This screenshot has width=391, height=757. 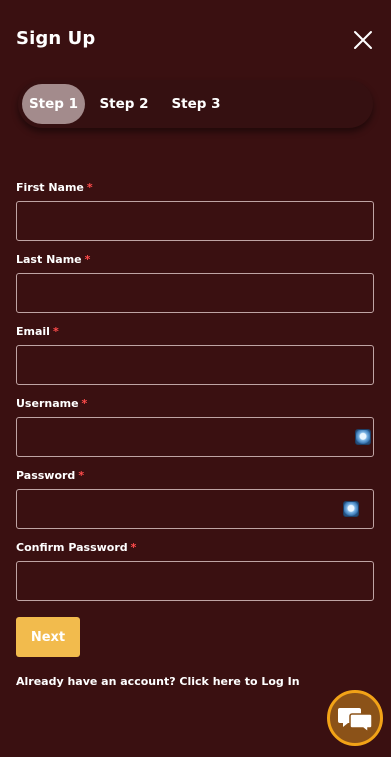 I want to click on confirm-password-label-text: Confirm Password, so click(x=72, y=547).